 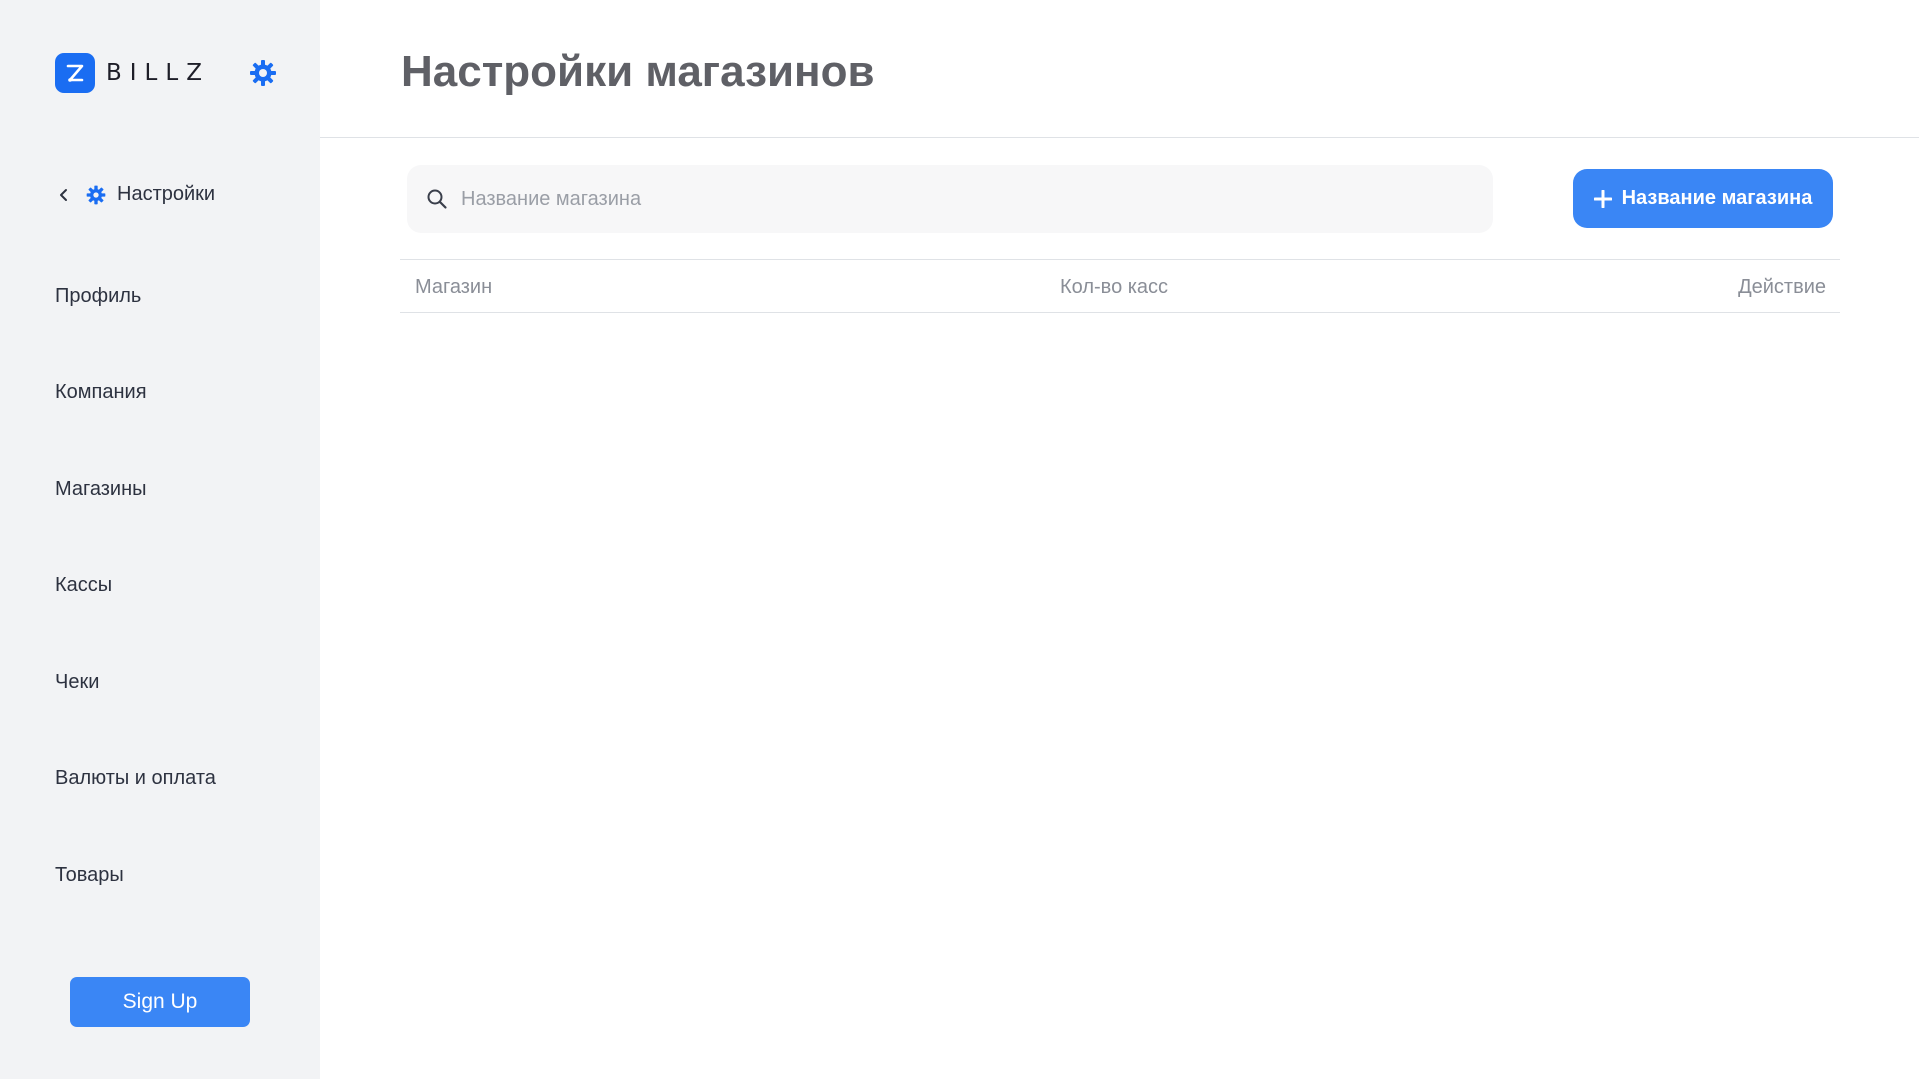 I want to click on page-header: Настройки магазинов, so click(x=1119, y=69).